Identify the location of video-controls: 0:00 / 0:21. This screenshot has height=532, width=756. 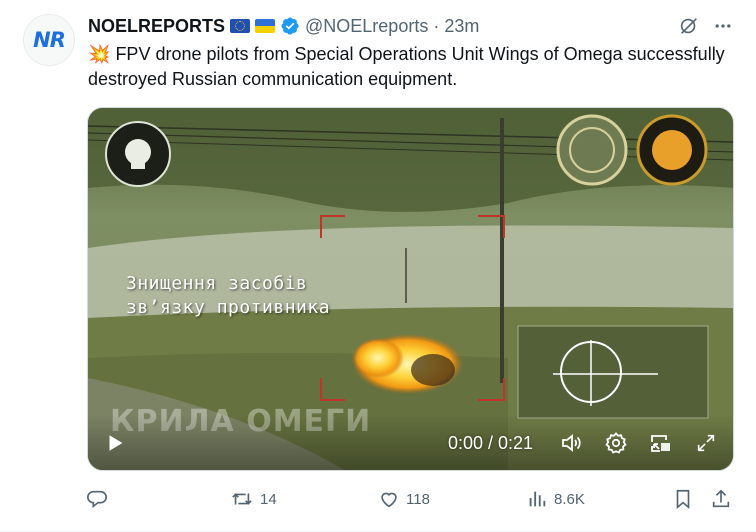
(410, 442).